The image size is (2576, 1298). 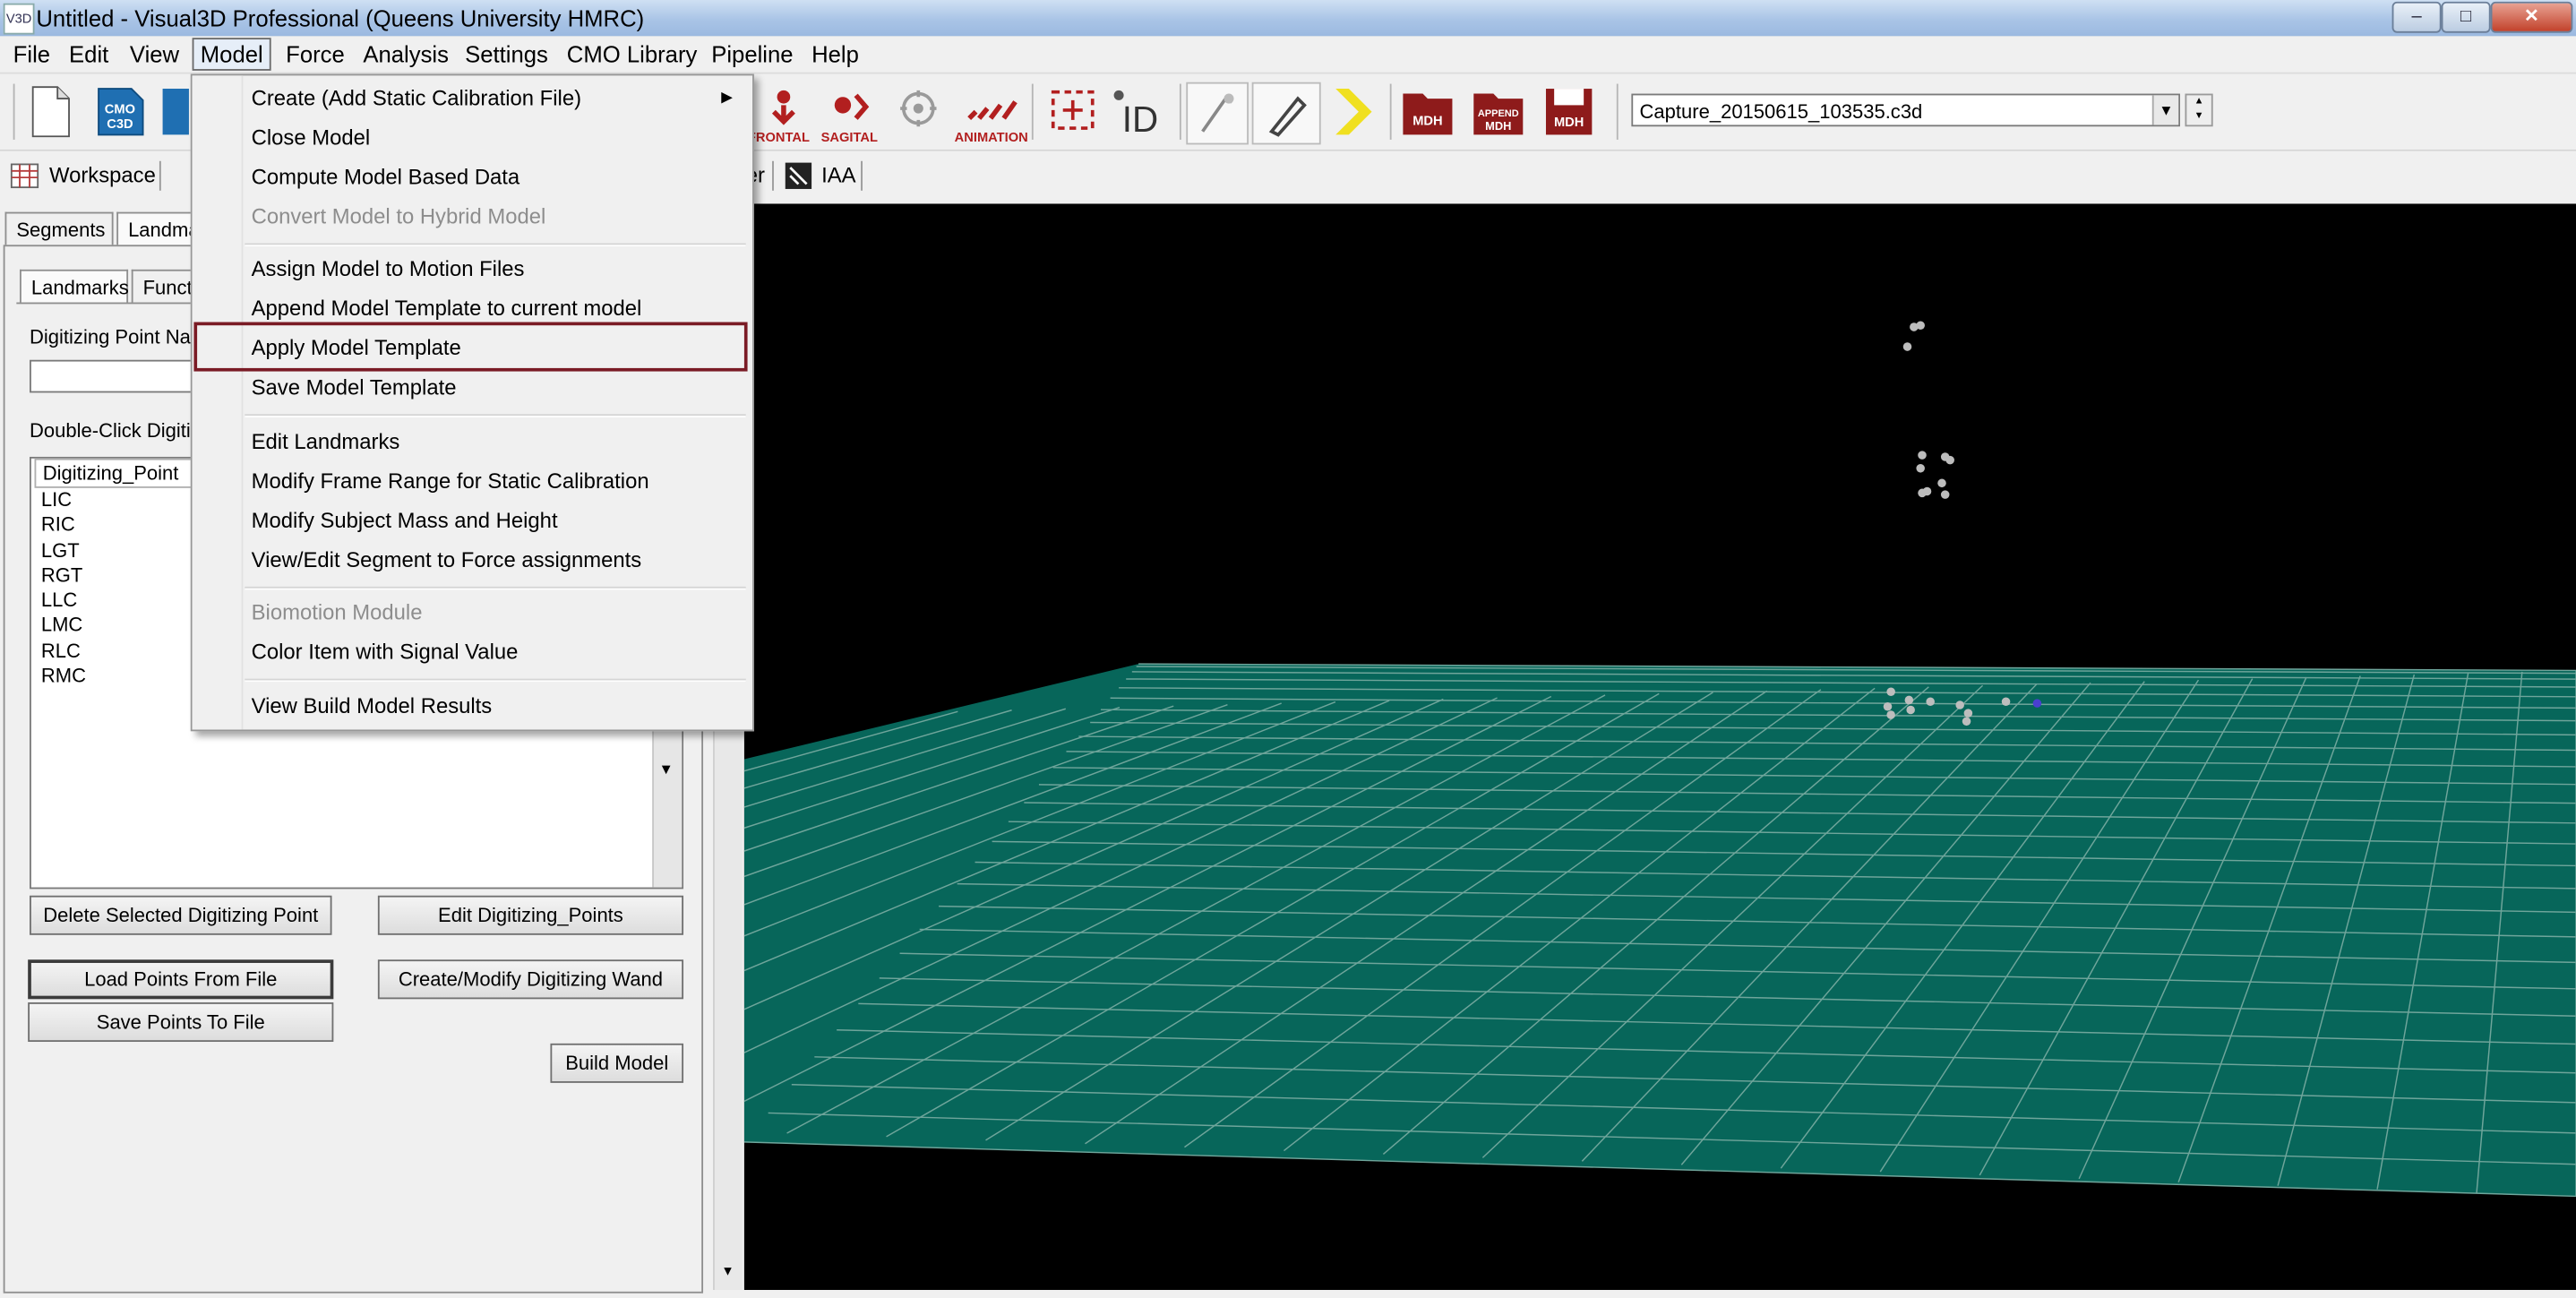 I want to click on frontal-view-icon: FRONTAL, so click(x=779, y=113).